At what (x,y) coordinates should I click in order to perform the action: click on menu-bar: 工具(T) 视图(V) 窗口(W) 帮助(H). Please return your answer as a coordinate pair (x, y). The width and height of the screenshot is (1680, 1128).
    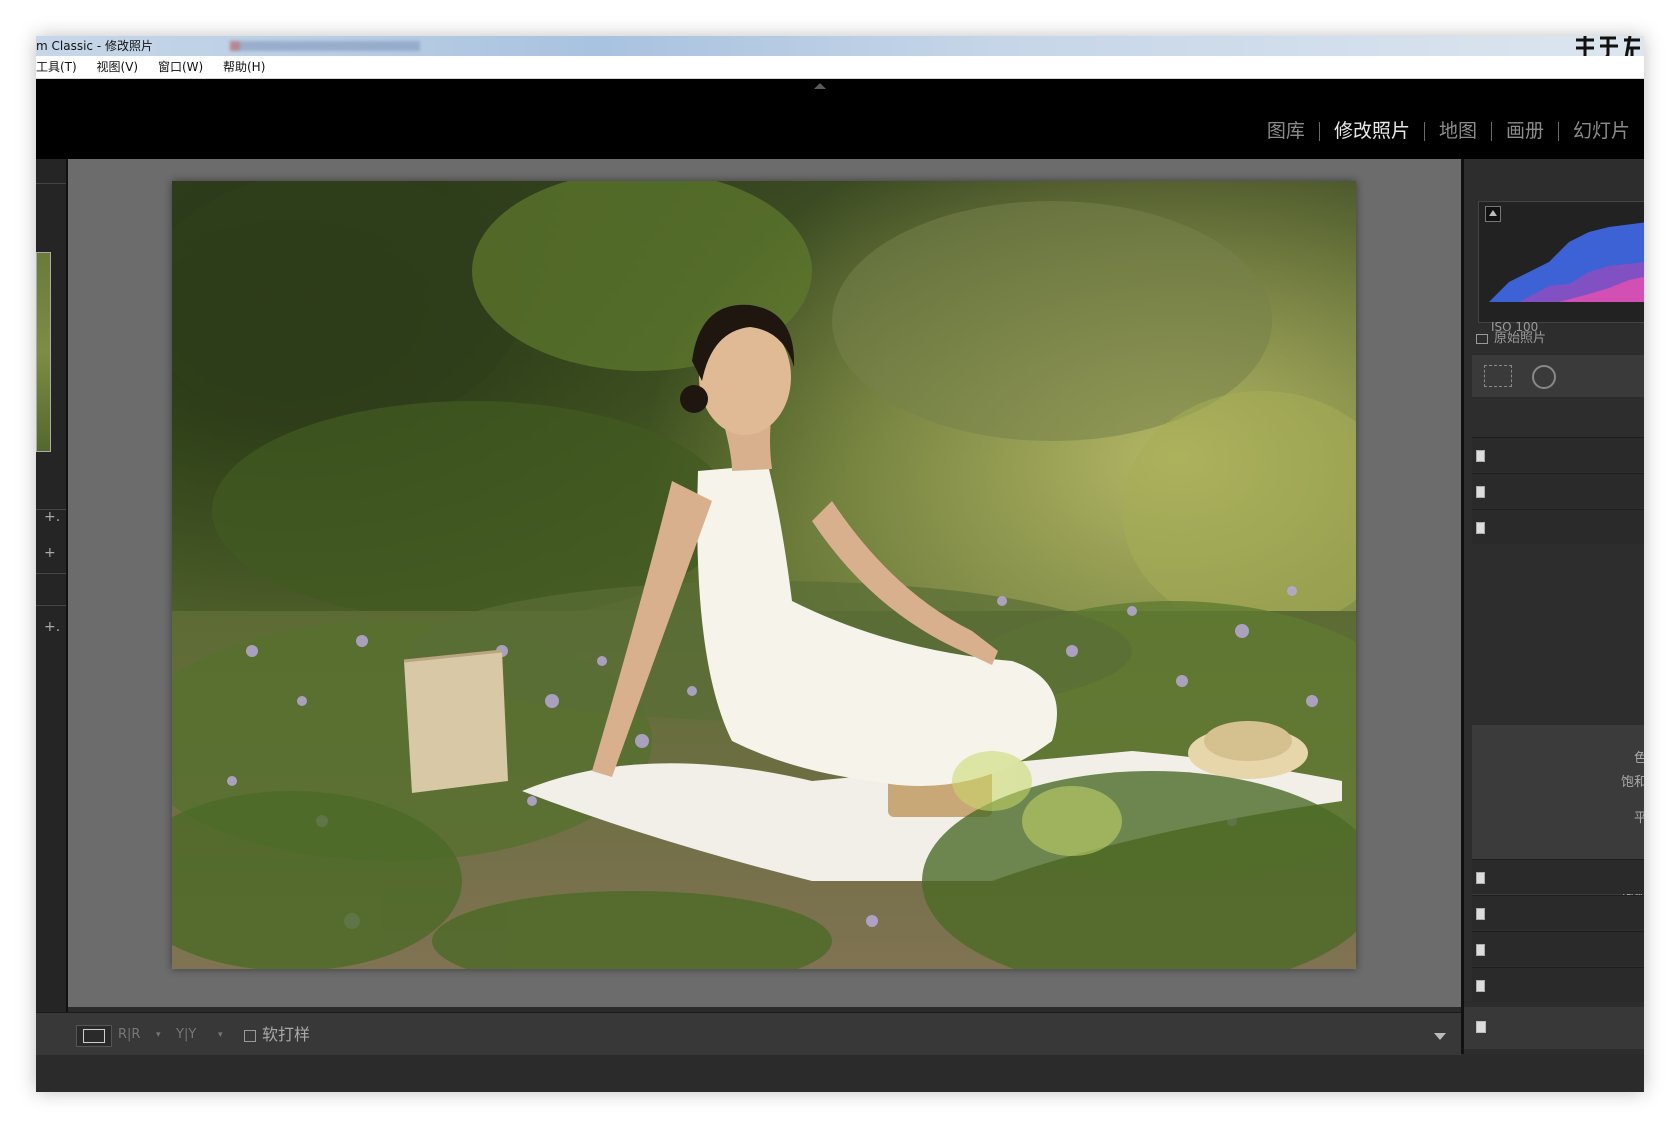
    Looking at the image, I should click on (840, 67).